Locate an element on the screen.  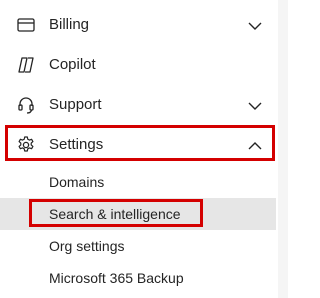
nav-subitem-label: Microsoft 365 Backup is located at coordinates (116, 278).